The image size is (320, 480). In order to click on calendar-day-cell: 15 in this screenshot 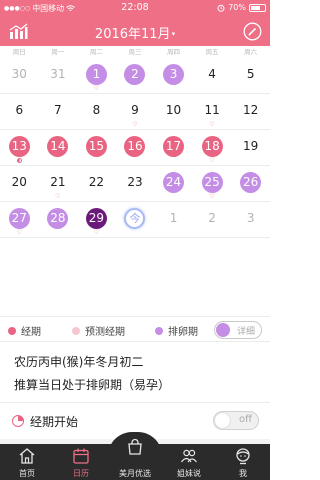, I will do `click(96, 147)`.